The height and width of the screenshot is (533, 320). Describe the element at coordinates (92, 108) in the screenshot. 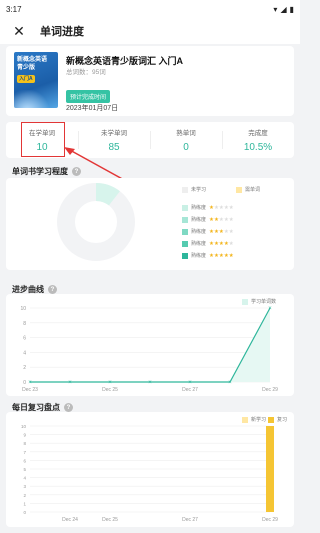

I see `finish-date: 2023年01月07日` at that location.